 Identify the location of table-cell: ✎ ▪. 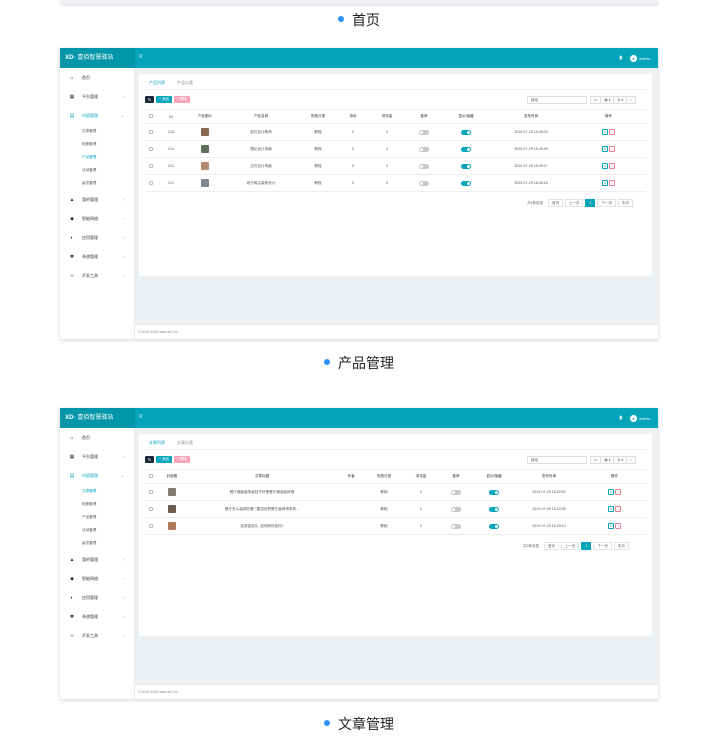
(608, 183).